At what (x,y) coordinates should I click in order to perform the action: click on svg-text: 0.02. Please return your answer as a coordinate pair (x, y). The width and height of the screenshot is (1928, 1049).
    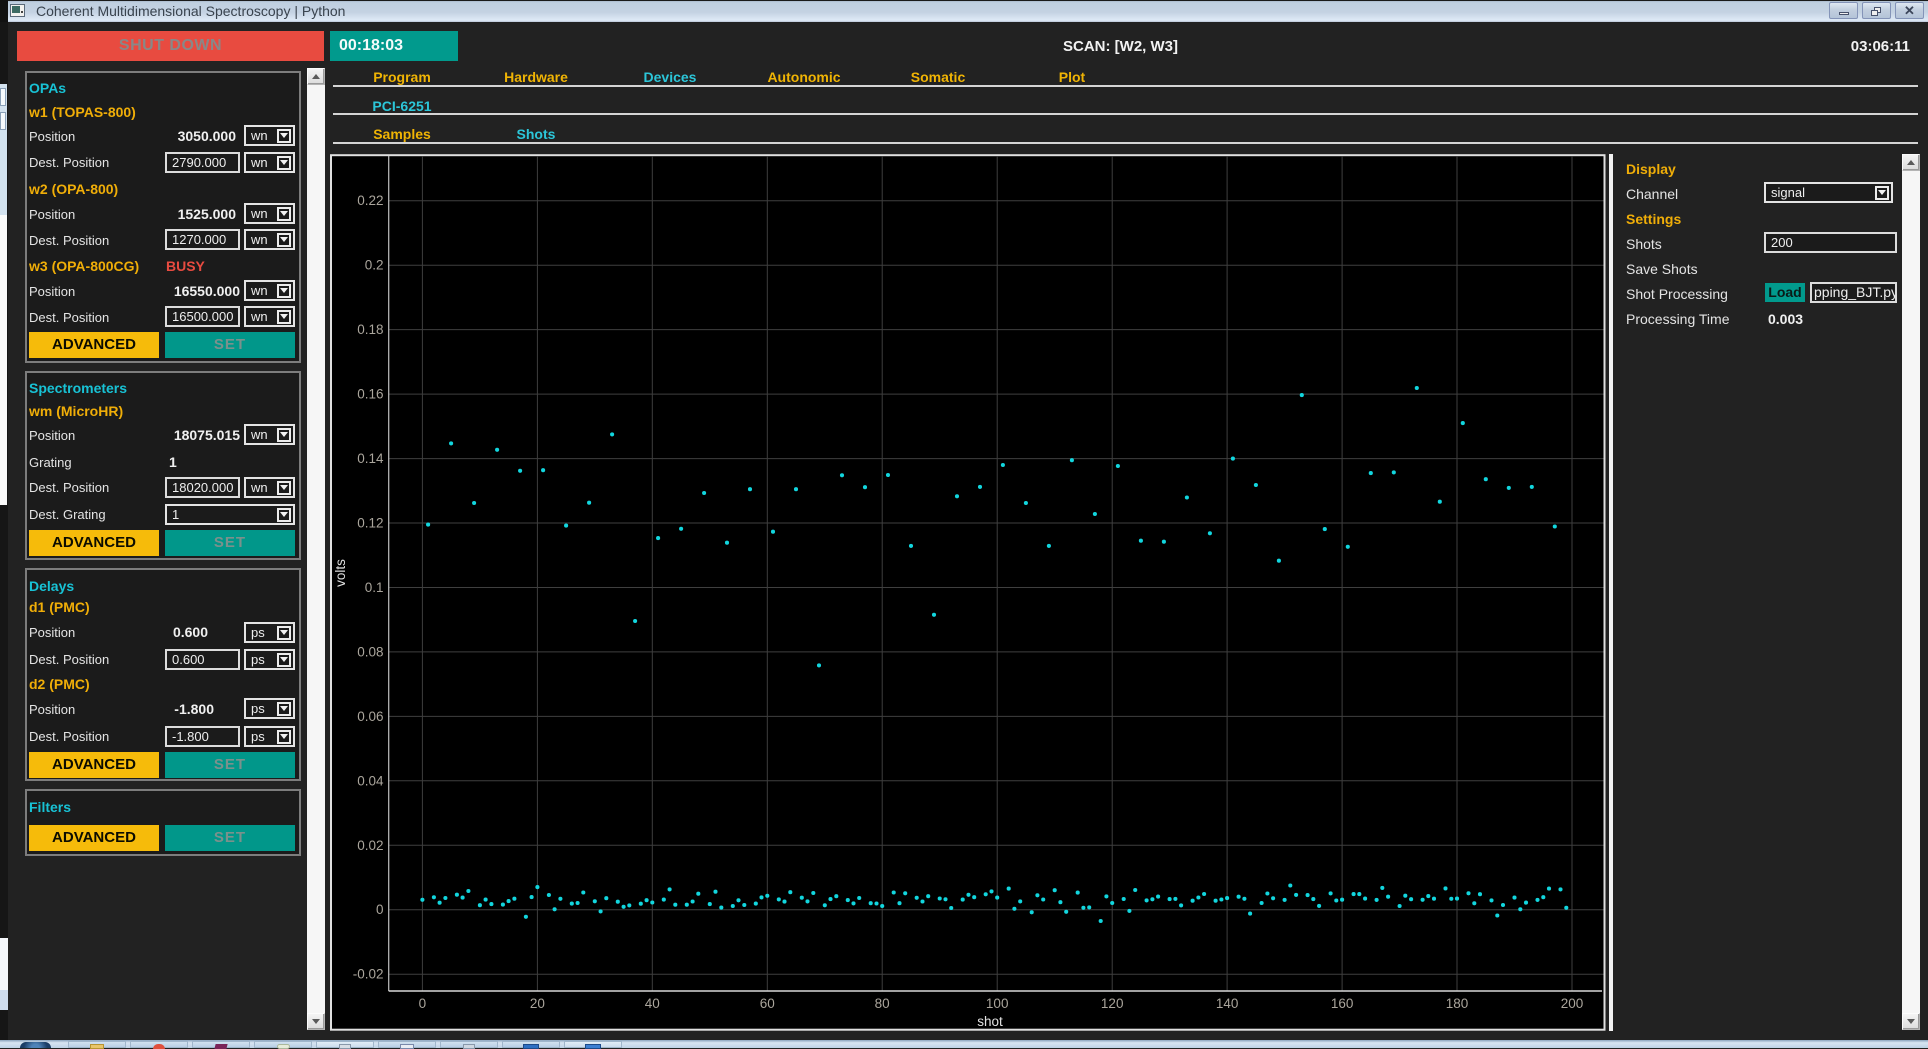
    Looking at the image, I should click on (370, 845).